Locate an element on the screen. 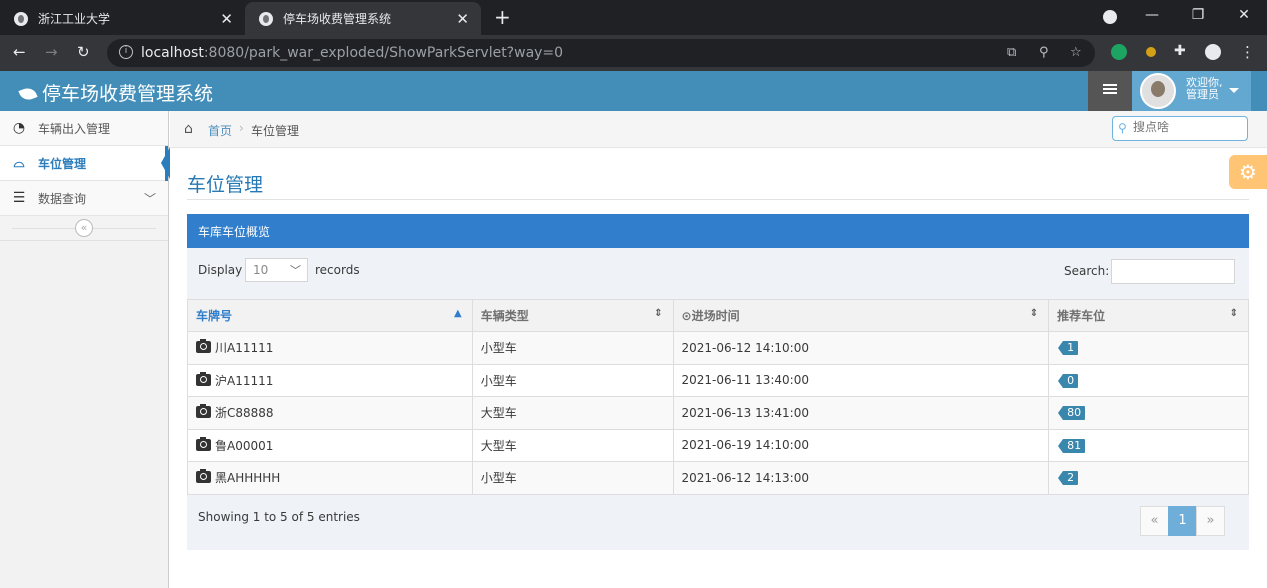 The height and width of the screenshot is (588, 1267). home-icon: ⌂ is located at coordinates (188, 129).